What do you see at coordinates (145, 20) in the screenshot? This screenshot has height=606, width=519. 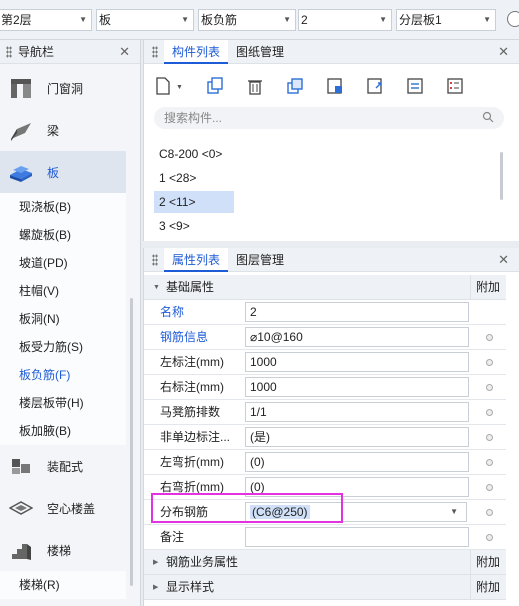 I see `category-select: 板 ▼` at bounding box center [145, 20].